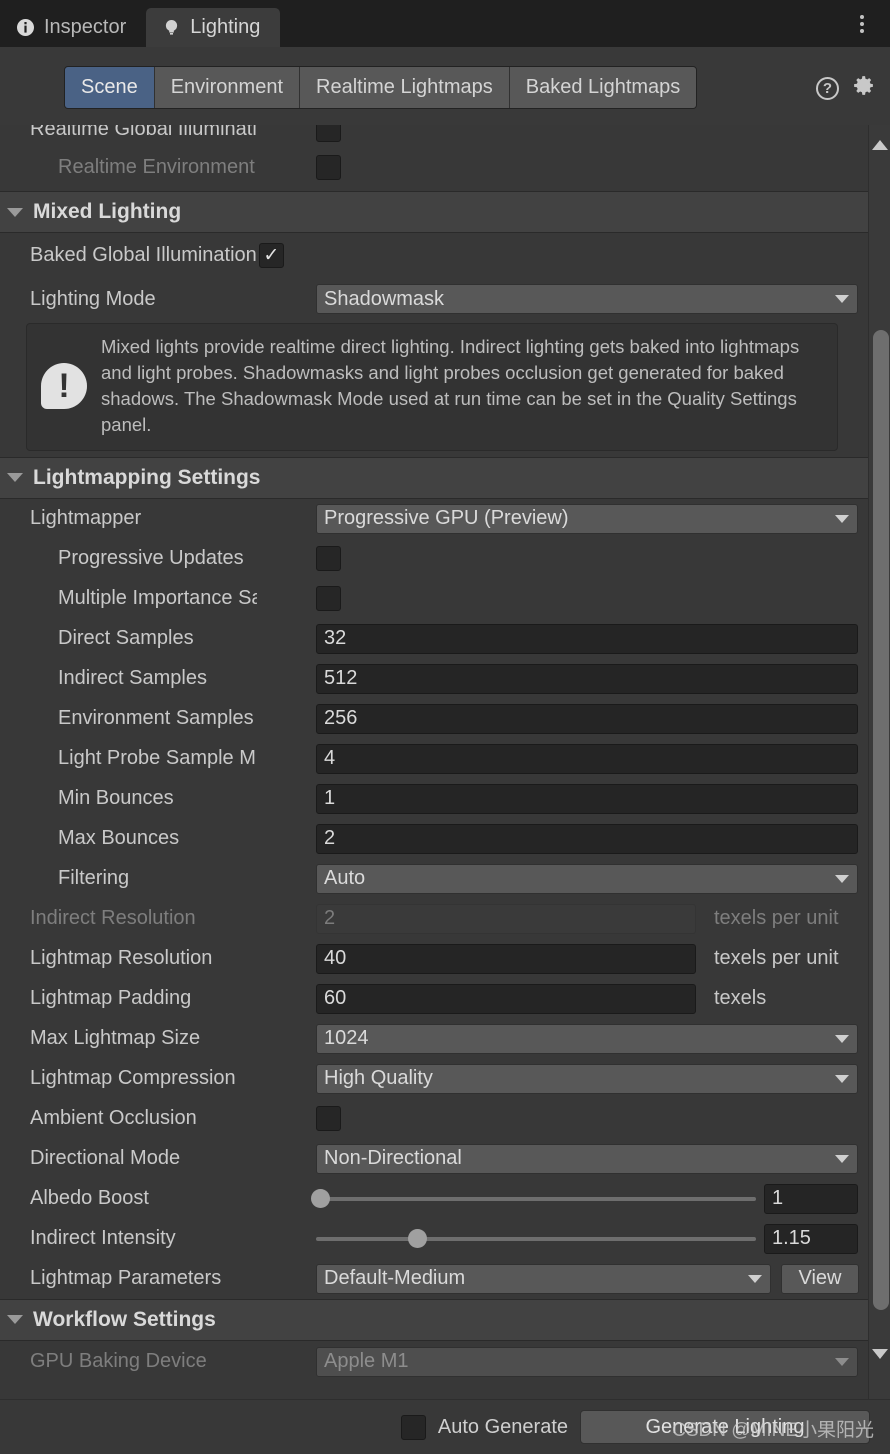 This screenshot has width=890, height=1454. What do you see at coordinates (119, 838) in the screenshot?
I see `label-max-bounces: Max Bounces` at bounding box center [119, 838].